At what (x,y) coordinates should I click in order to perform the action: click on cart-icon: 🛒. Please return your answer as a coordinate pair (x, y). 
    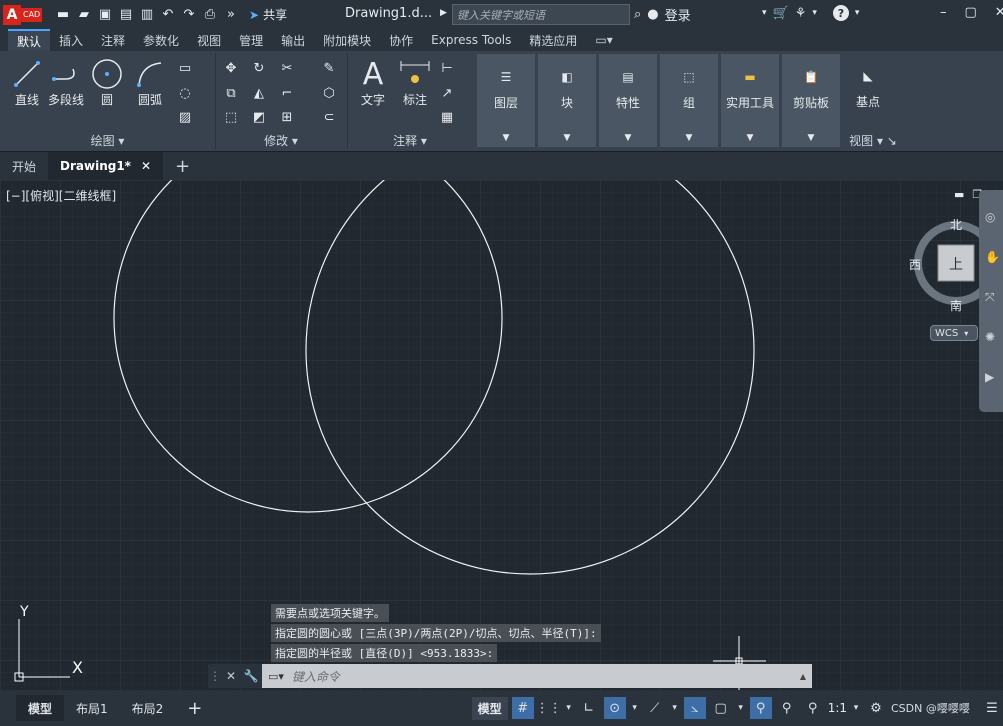
    Looking at the image, I should click on (781, 13).